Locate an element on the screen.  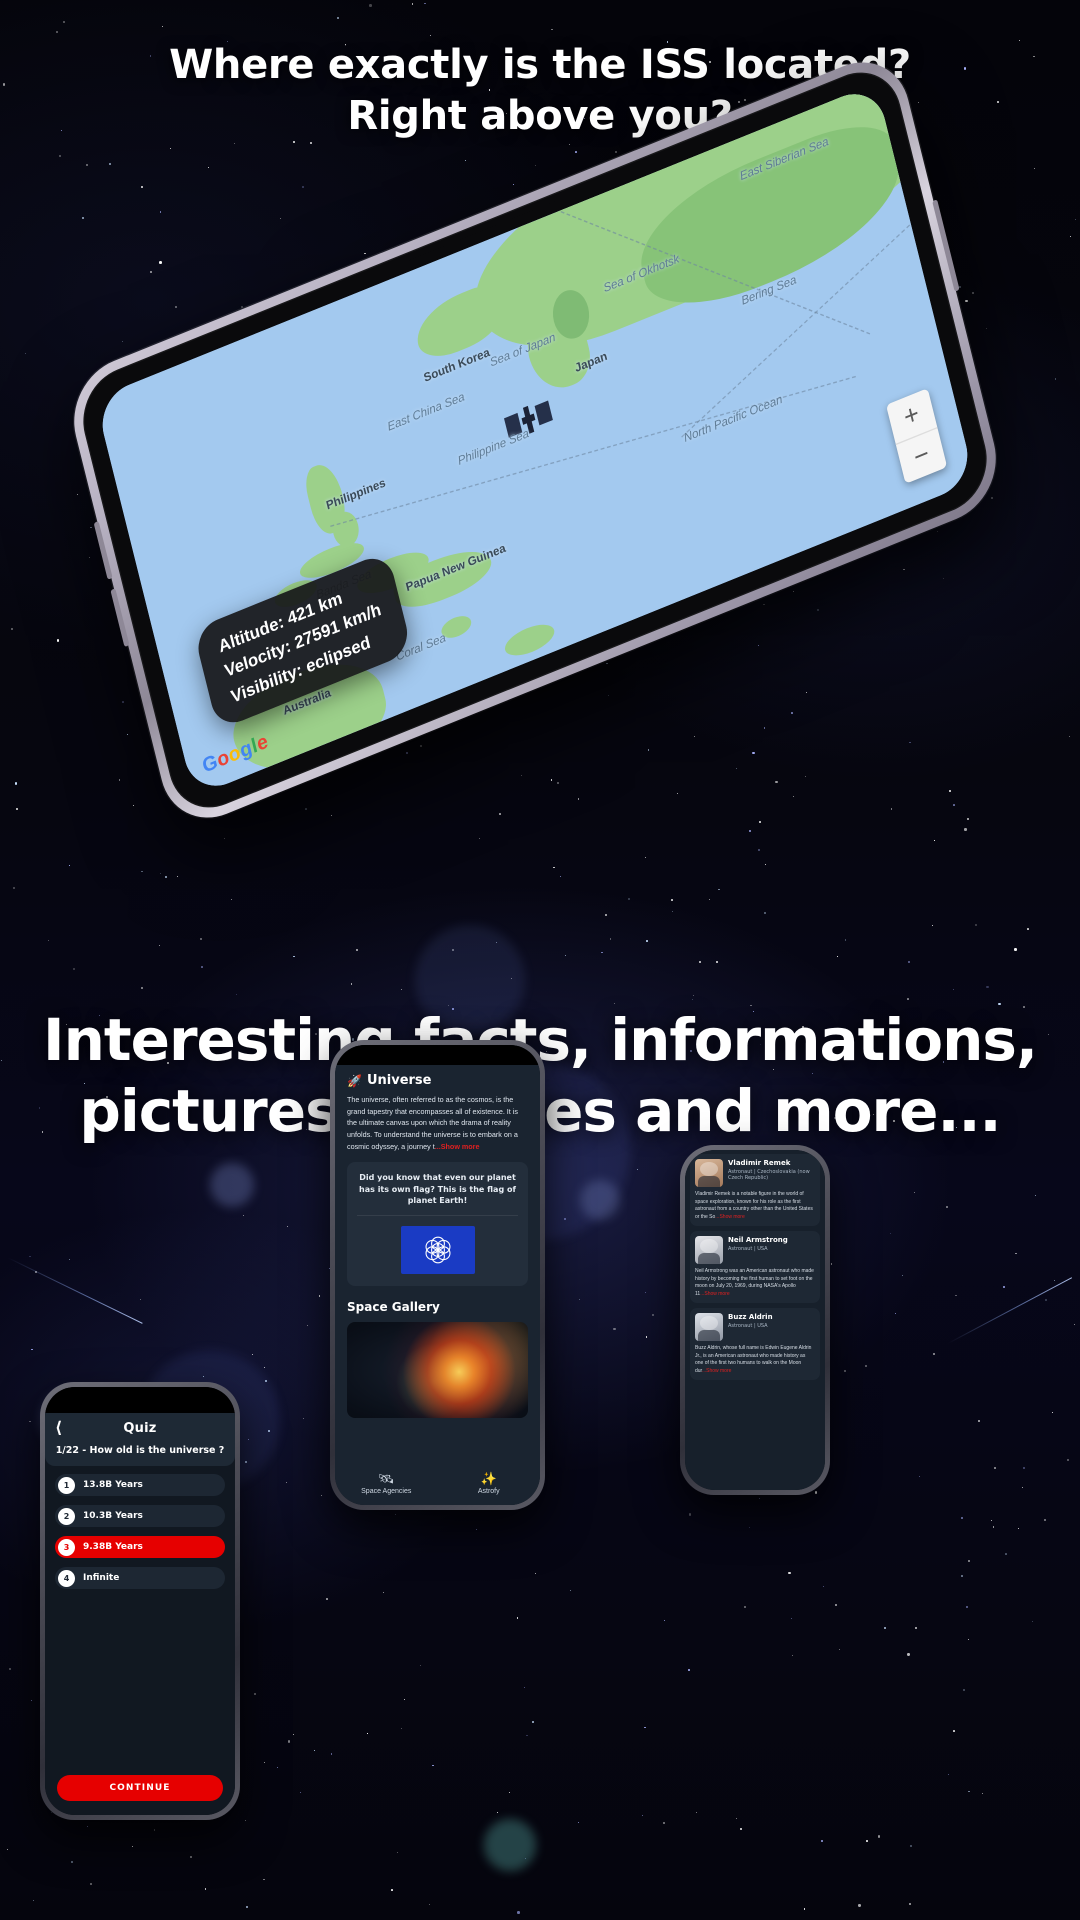
nav-item-space-agencies: 🛰 Space Agencies is located at coordinates (386, 1483).